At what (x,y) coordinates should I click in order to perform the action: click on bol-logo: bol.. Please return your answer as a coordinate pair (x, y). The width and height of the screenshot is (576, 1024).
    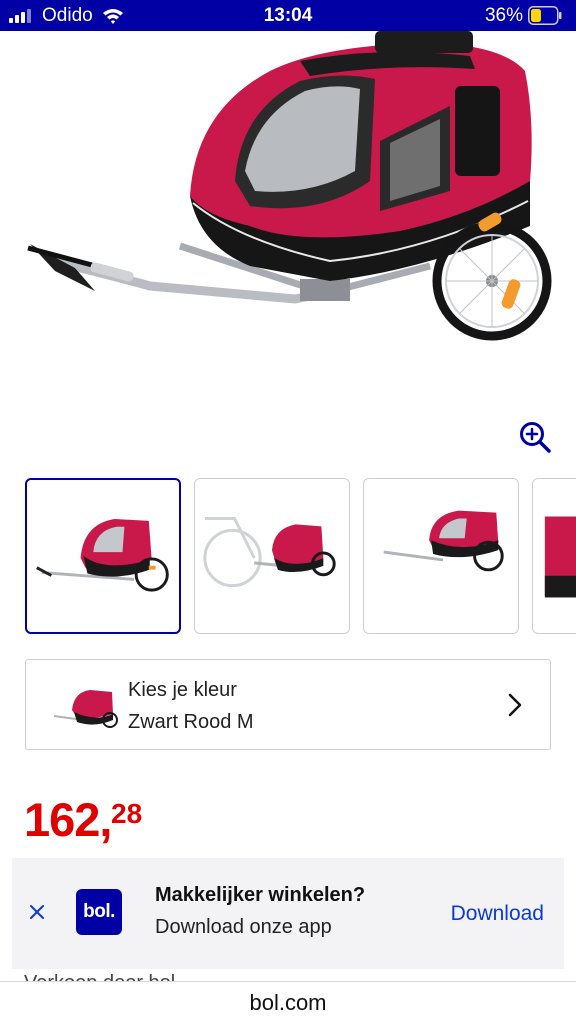
    Looking at the image, I should click on (99, 912).